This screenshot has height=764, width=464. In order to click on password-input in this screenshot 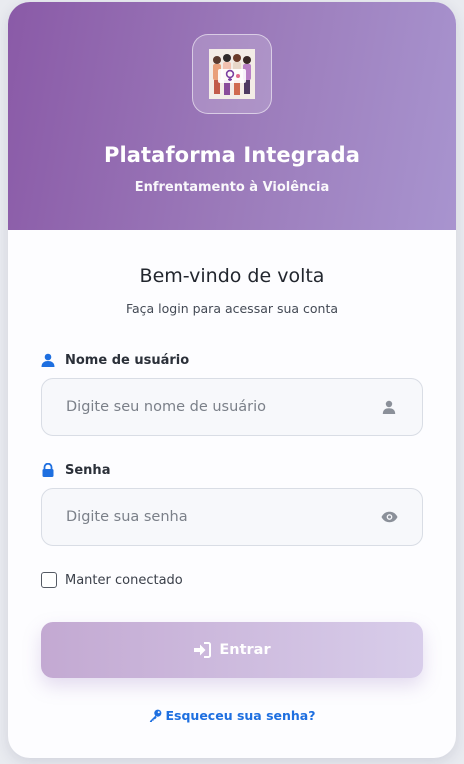, I will do `click(223, 517)`.